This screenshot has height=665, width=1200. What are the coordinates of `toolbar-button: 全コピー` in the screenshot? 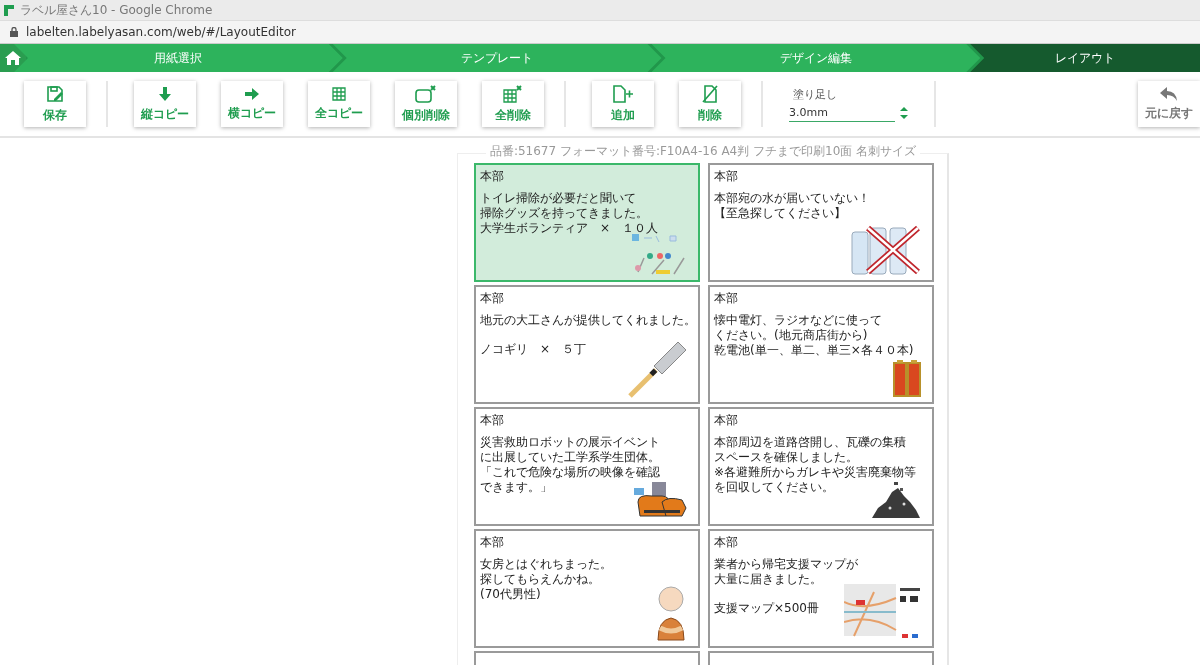 It's located at (339, 104).